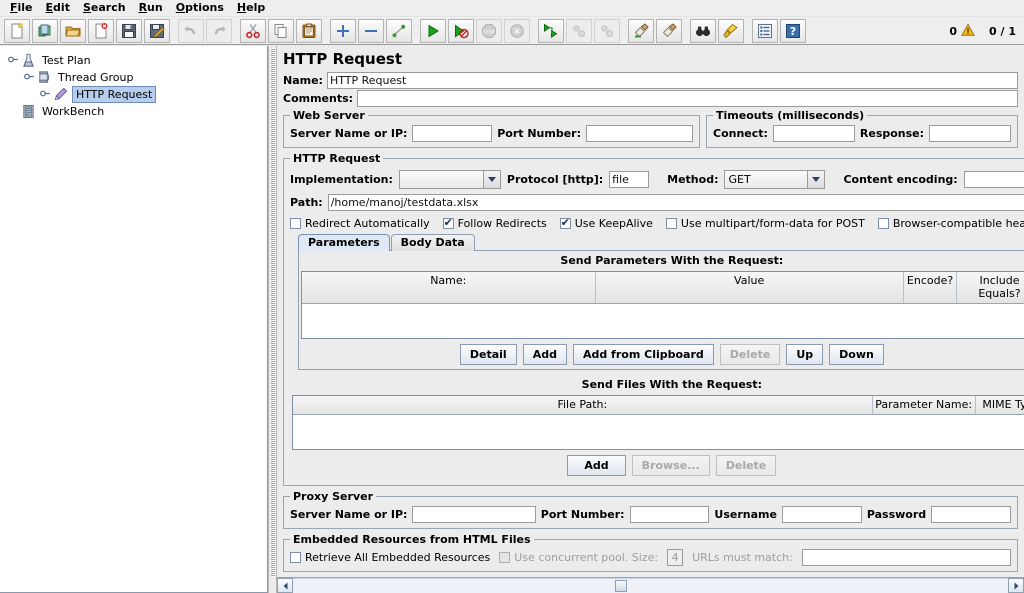 Image resolution: width=1024 pixels, height=593 pixels. Describe the element at coordinates (793, 30) in the screenshot. I see `help-icon: ?` at that location.